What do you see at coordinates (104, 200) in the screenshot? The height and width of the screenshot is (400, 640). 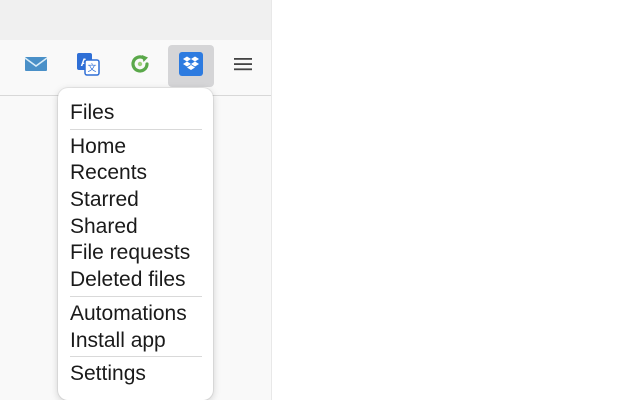 I see `menu-item-starred: Starred` at bounding box center [104, 200].